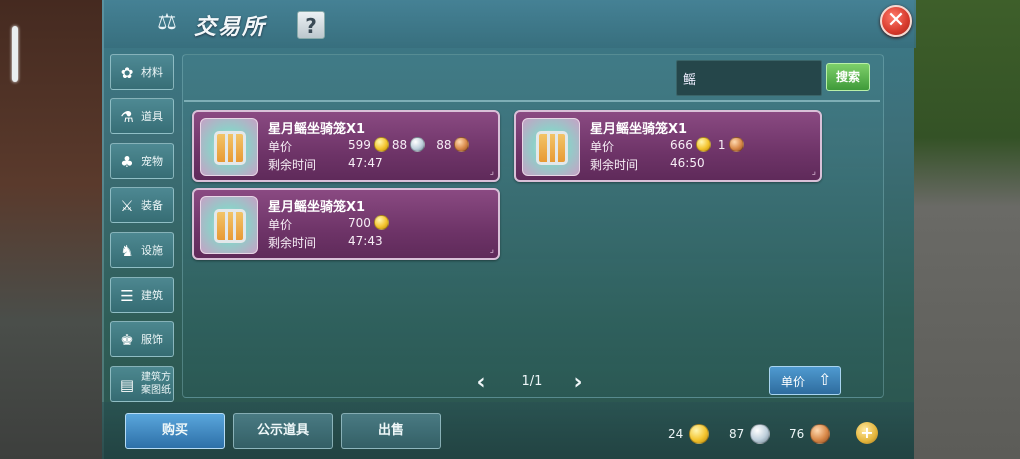 The height and width of the screenshot is (459, 1020). What do you see at coordinates (152, 116) in the screenshot?
I see `sidebar-item-label: 道具` at bounding box center [152, 116].